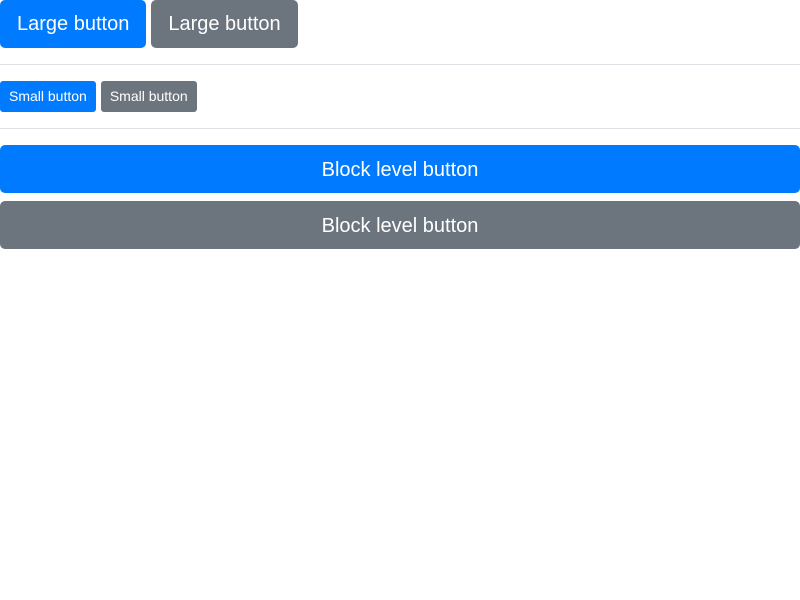  What do you see at coordinates (400, 169) in the screenshot?
I see `block-primary-button: Block level button` at bounding box center [400, 169].